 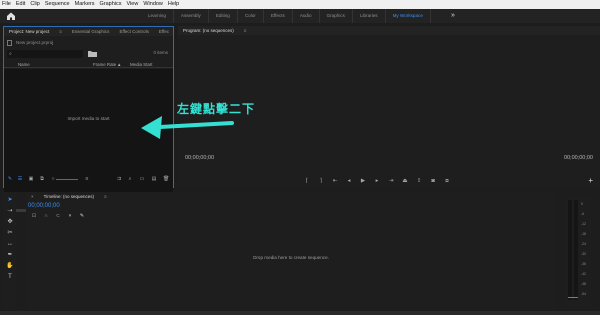 I want to click on menu-edit: Edit, so click(x=20, y=4).